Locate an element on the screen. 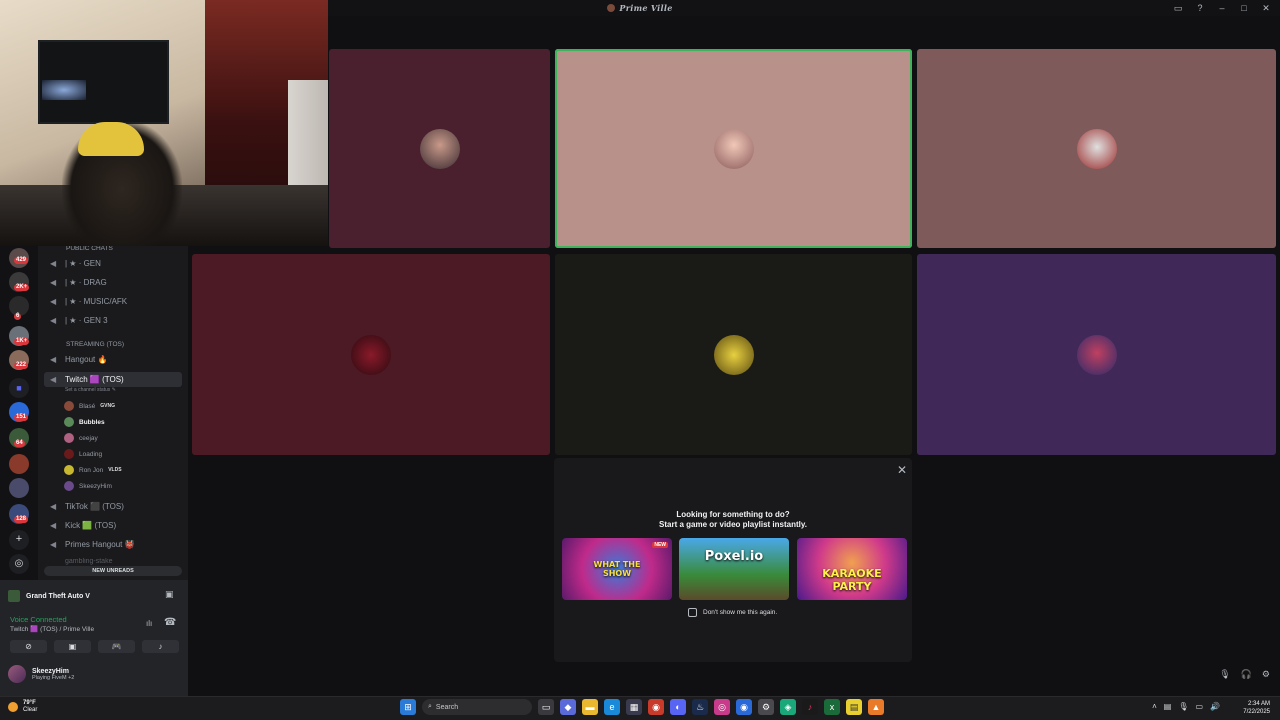  tiktok-icon: ♪ is located at coordinates (810, 707).